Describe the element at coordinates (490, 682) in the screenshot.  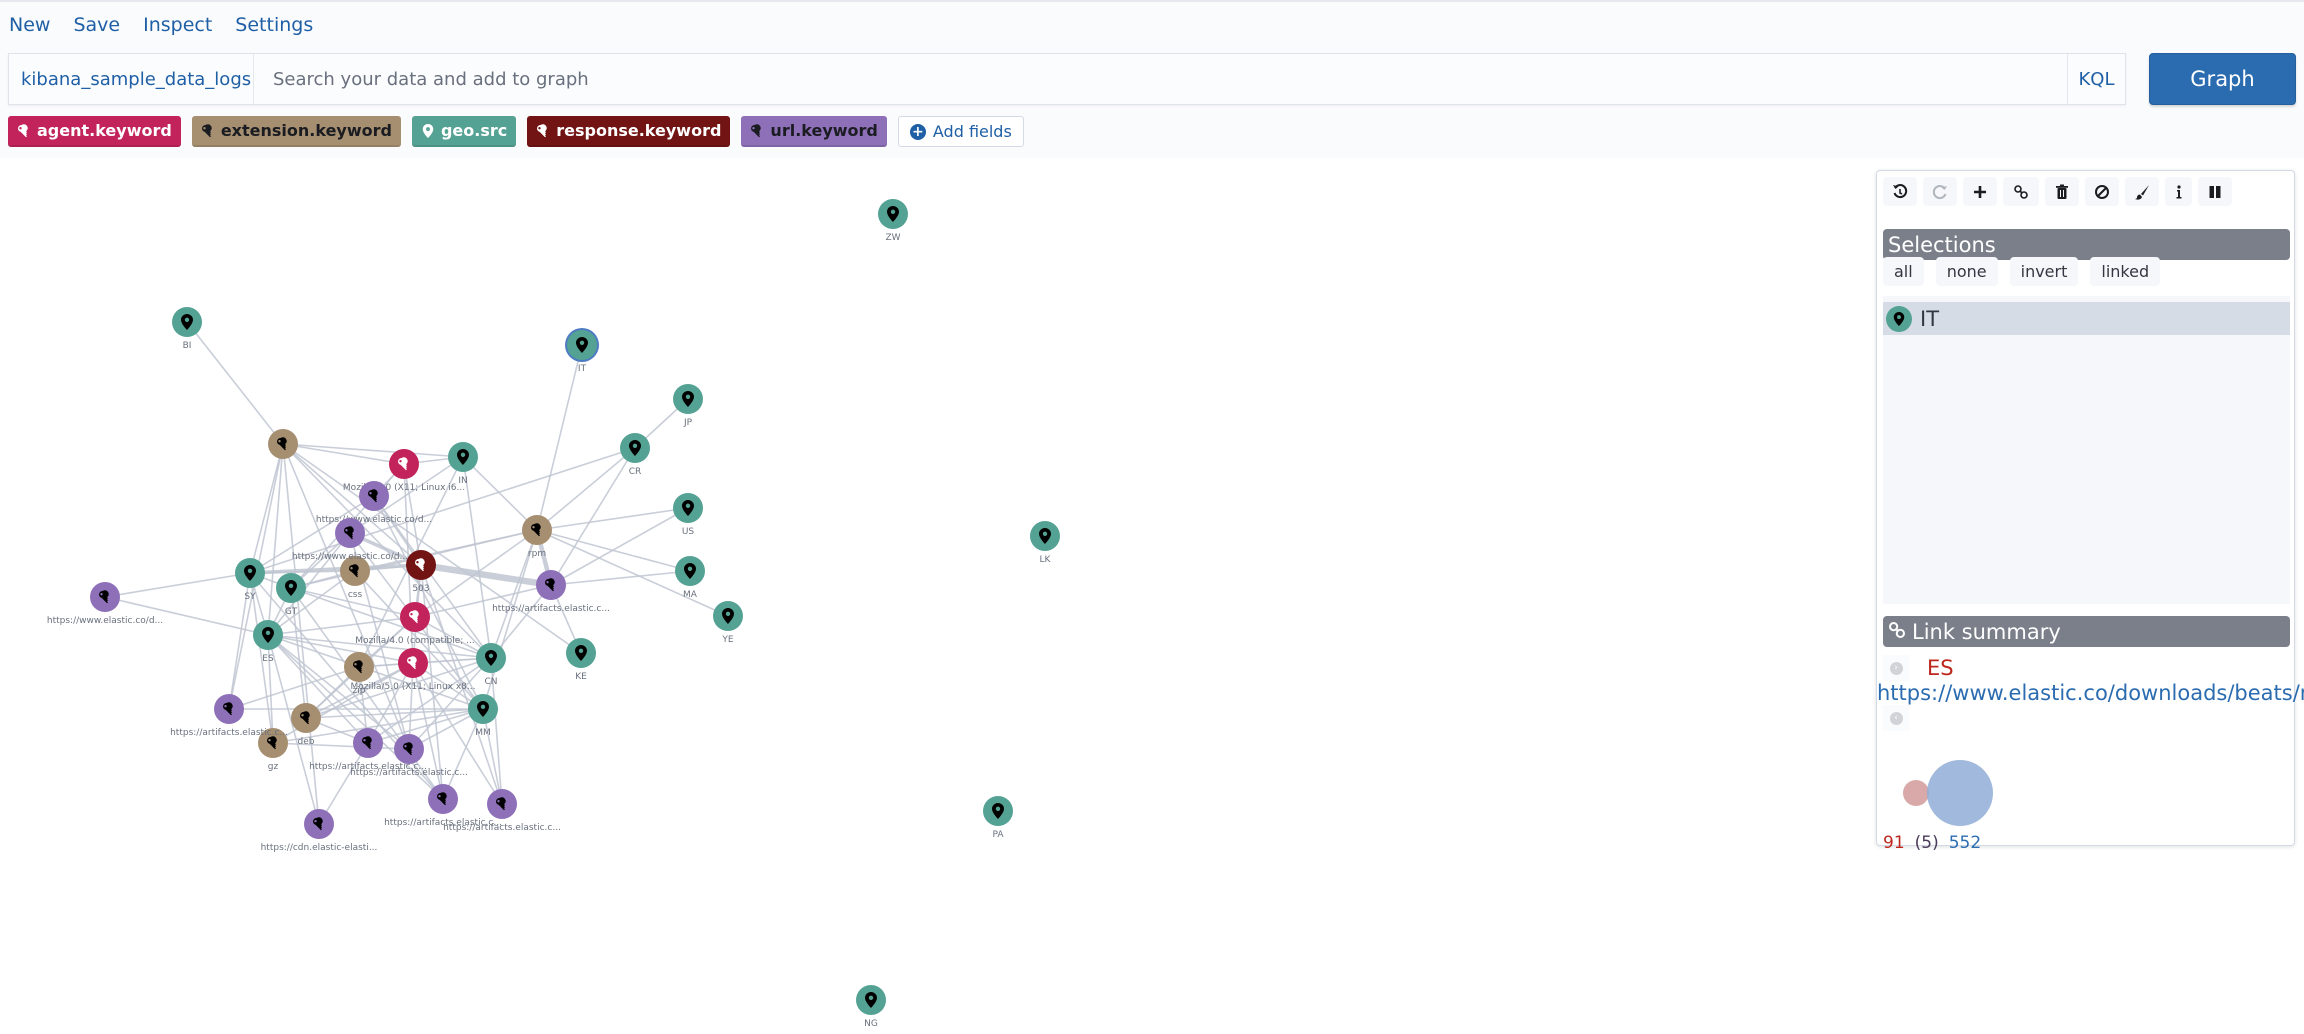
I see `node-label: CN` at that location.